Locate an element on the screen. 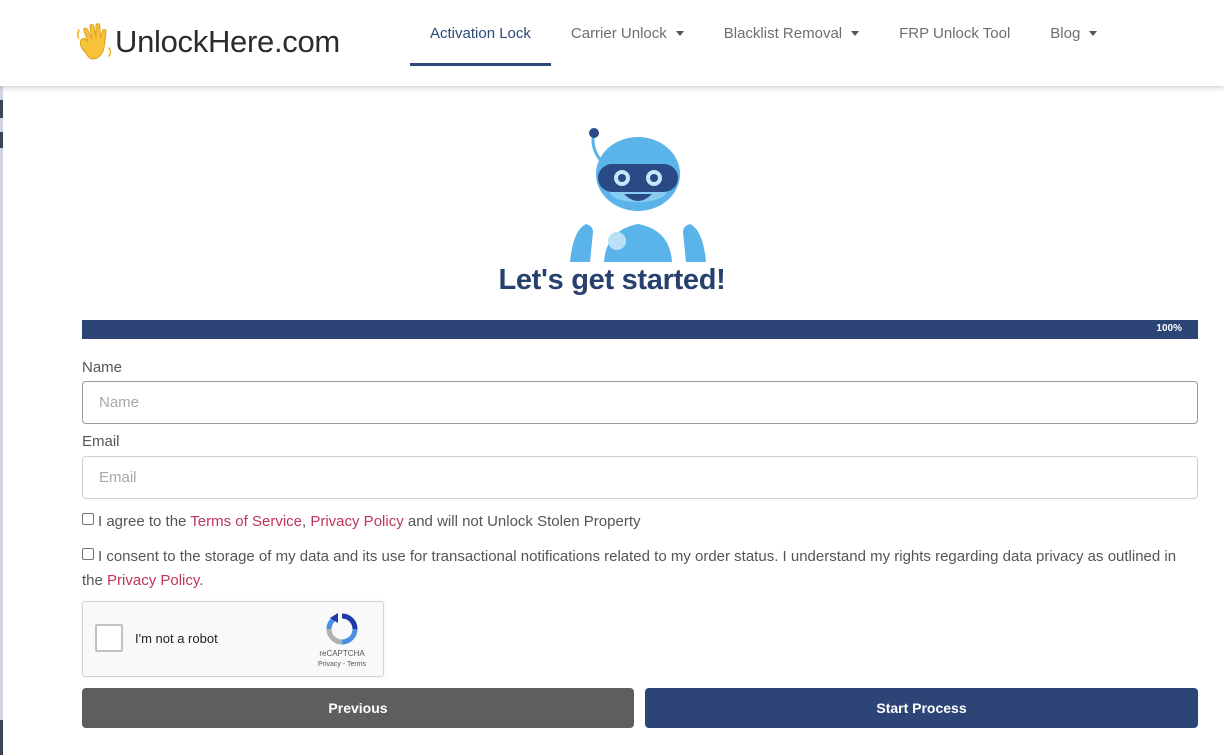  email-input is located at coordinates (640, 477).